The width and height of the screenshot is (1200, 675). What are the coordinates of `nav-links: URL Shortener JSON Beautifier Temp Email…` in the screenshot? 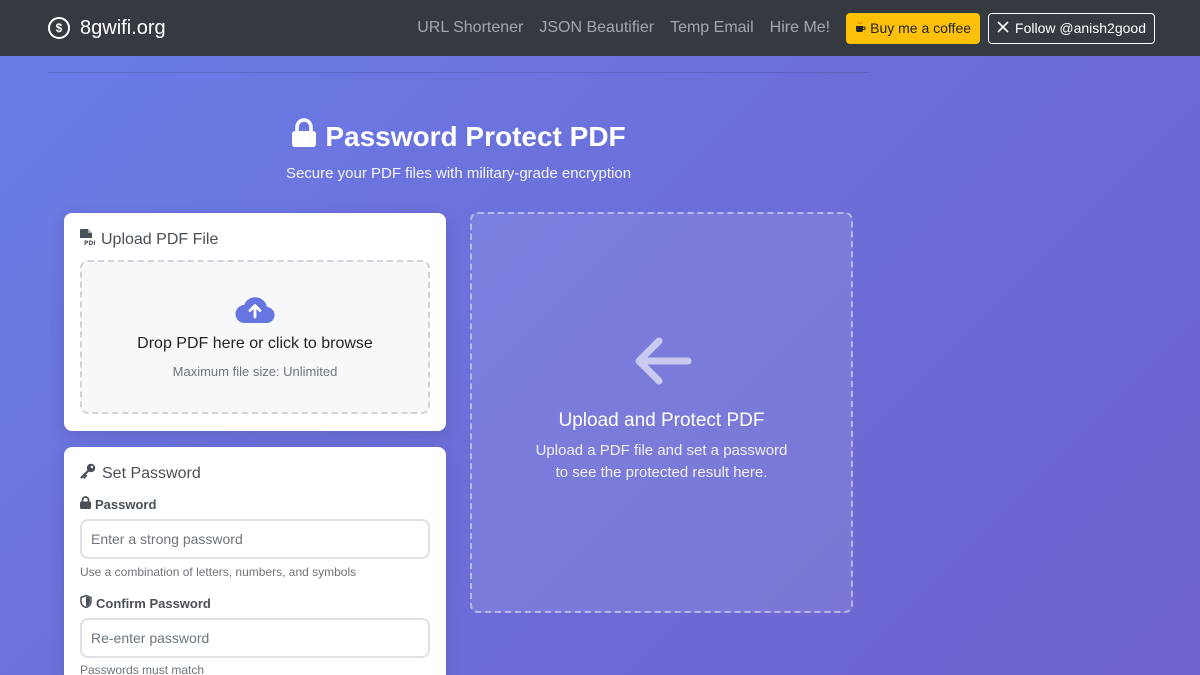 It's located at (786, 28).